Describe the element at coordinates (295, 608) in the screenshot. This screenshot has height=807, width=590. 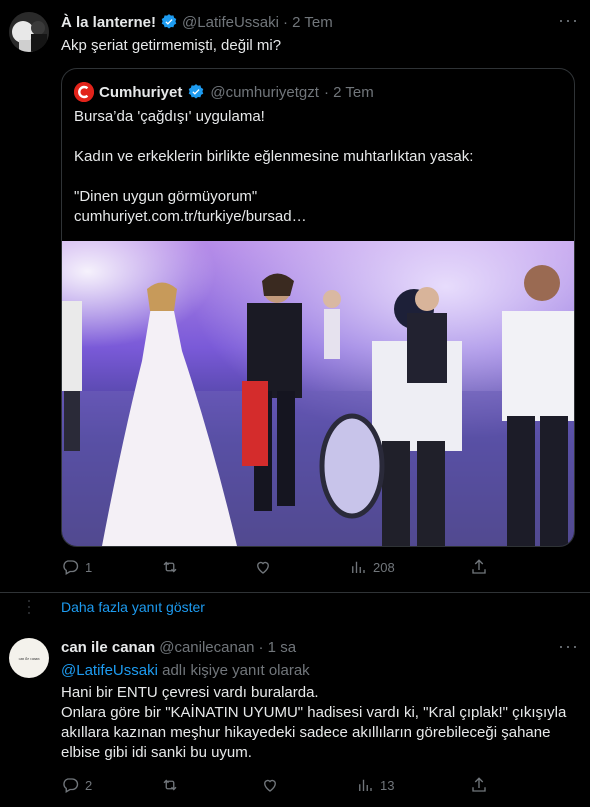
I see `show-more-replies: Daha fazla yanıt göster` at that location.